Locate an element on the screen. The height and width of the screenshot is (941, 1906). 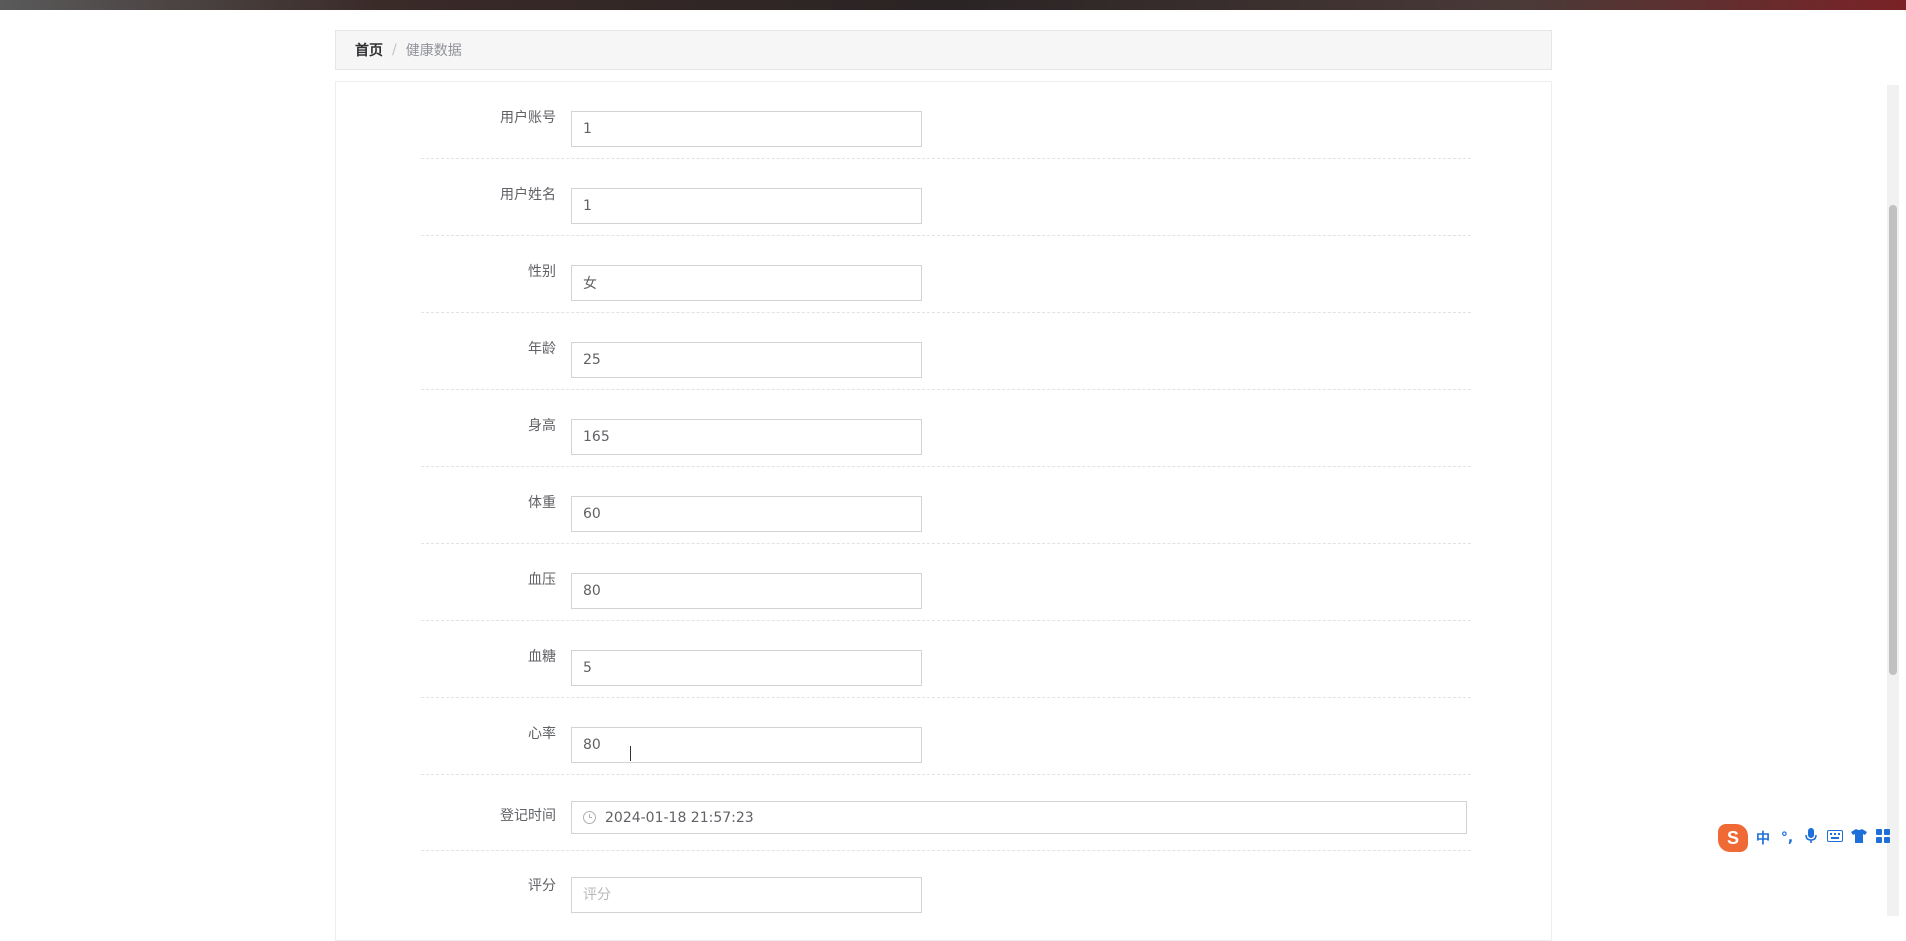
register-time-value: 2024-01-18 21:57:23 is located at coordinates (679, 817).